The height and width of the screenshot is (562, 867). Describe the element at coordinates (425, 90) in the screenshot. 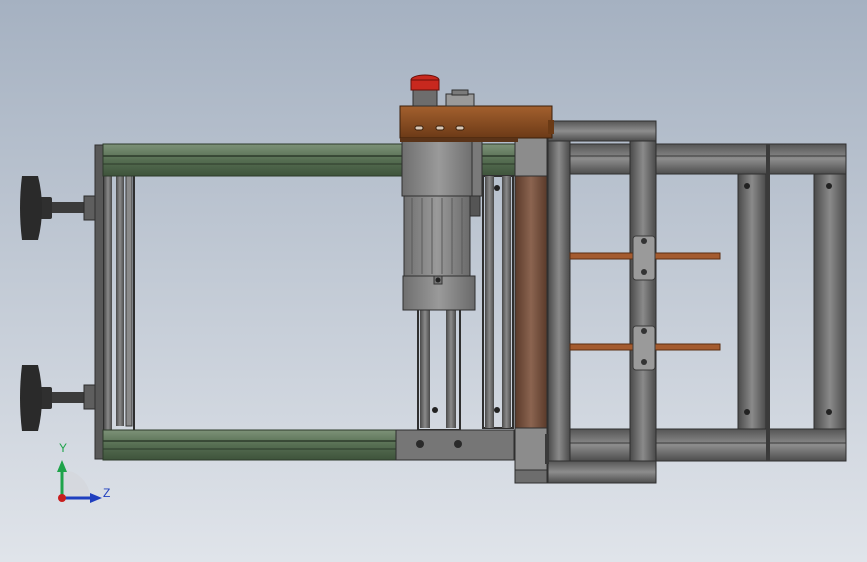

I see `emergency-stop-icon` at that location.